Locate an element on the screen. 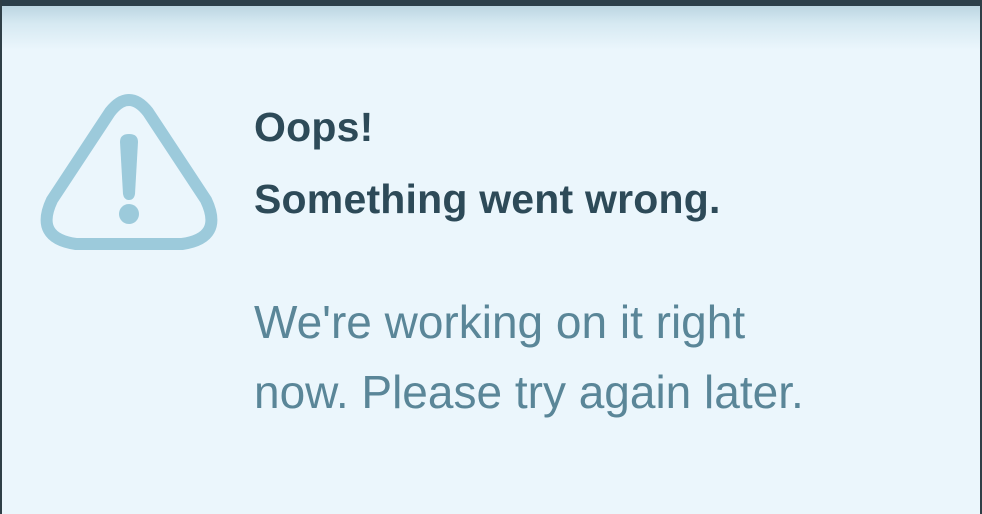 Image resolution: width=982 pixels, height=514 pixels. warning-triangle-icon is located at coordinates (129, 172).